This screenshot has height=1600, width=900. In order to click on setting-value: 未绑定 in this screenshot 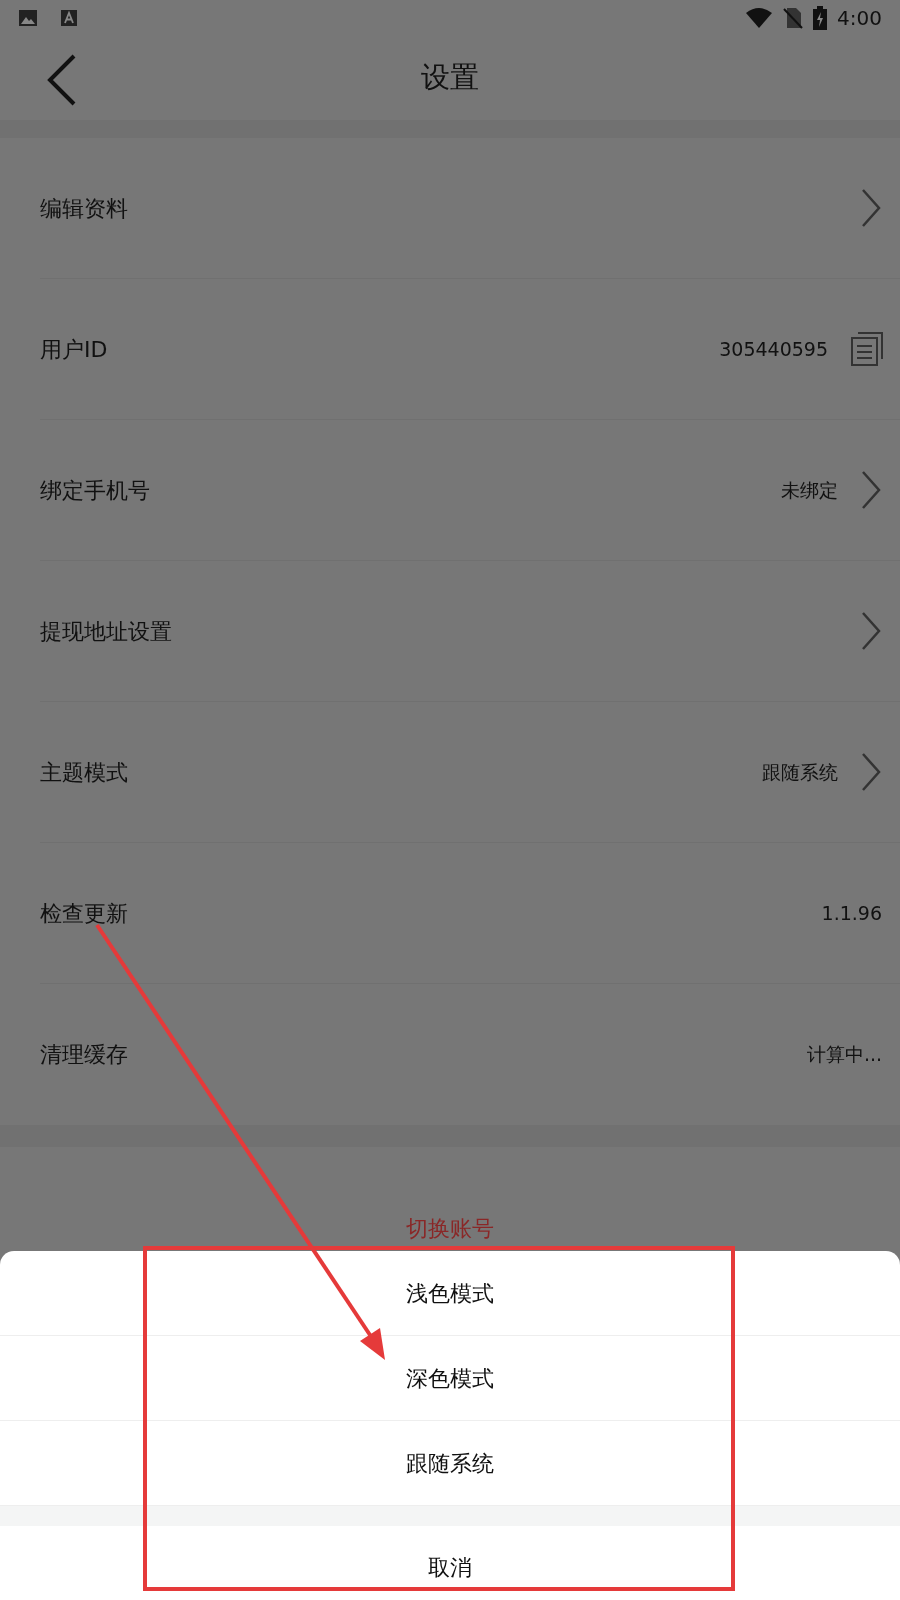, I will do `click(809, 490)`.